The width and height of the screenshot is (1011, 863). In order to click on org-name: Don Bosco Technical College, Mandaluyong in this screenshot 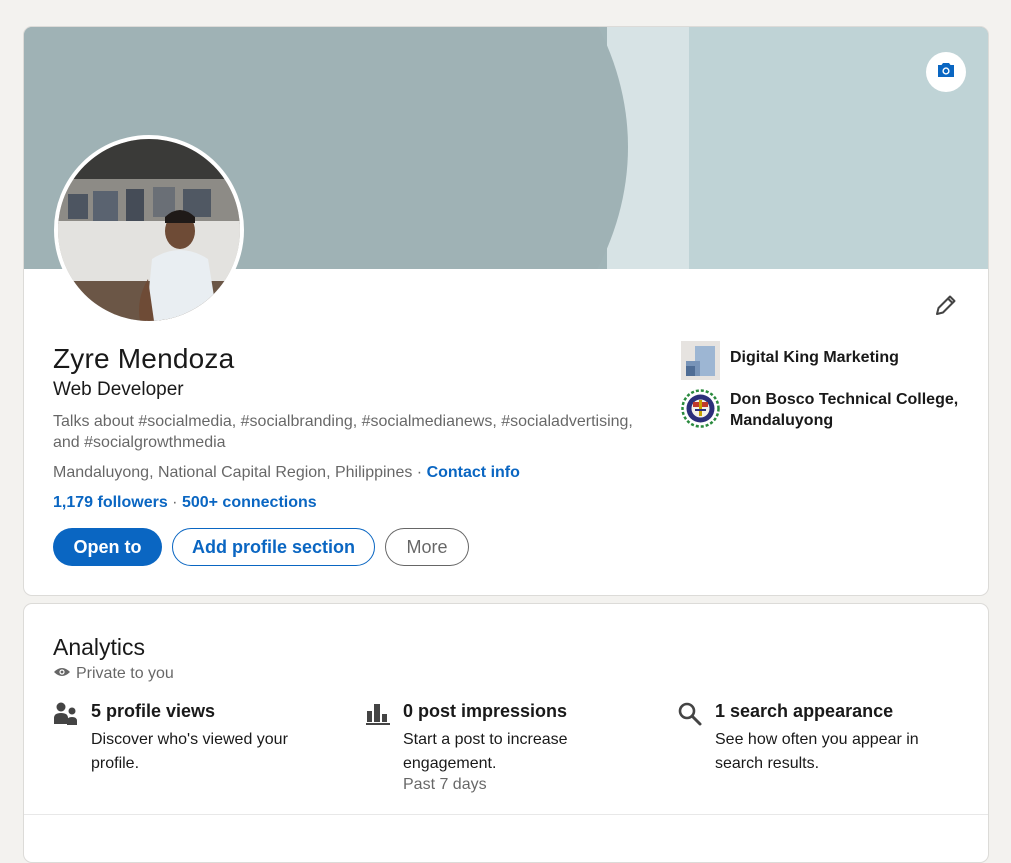, I will do `click(844, 410)`.